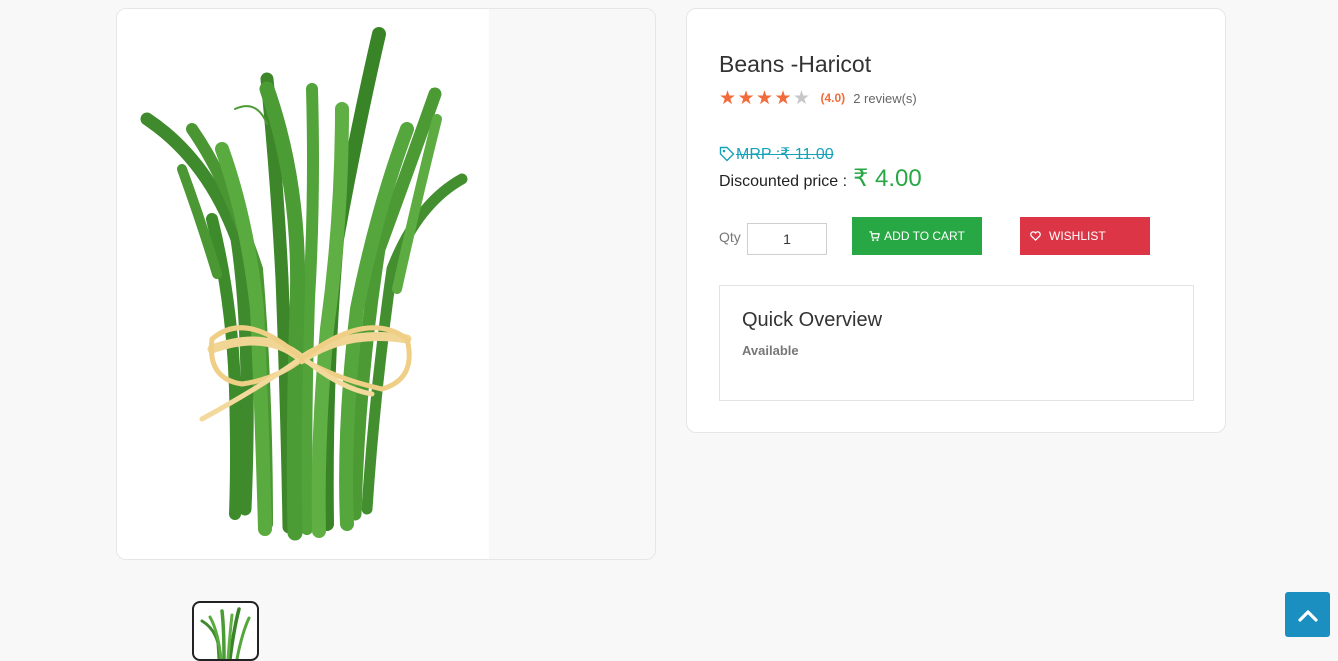 Image resolution: width=1338 pixels, height=661 pixels. I want to click on mrp-text: MRP :₹ 11.00, so click(785, 154).